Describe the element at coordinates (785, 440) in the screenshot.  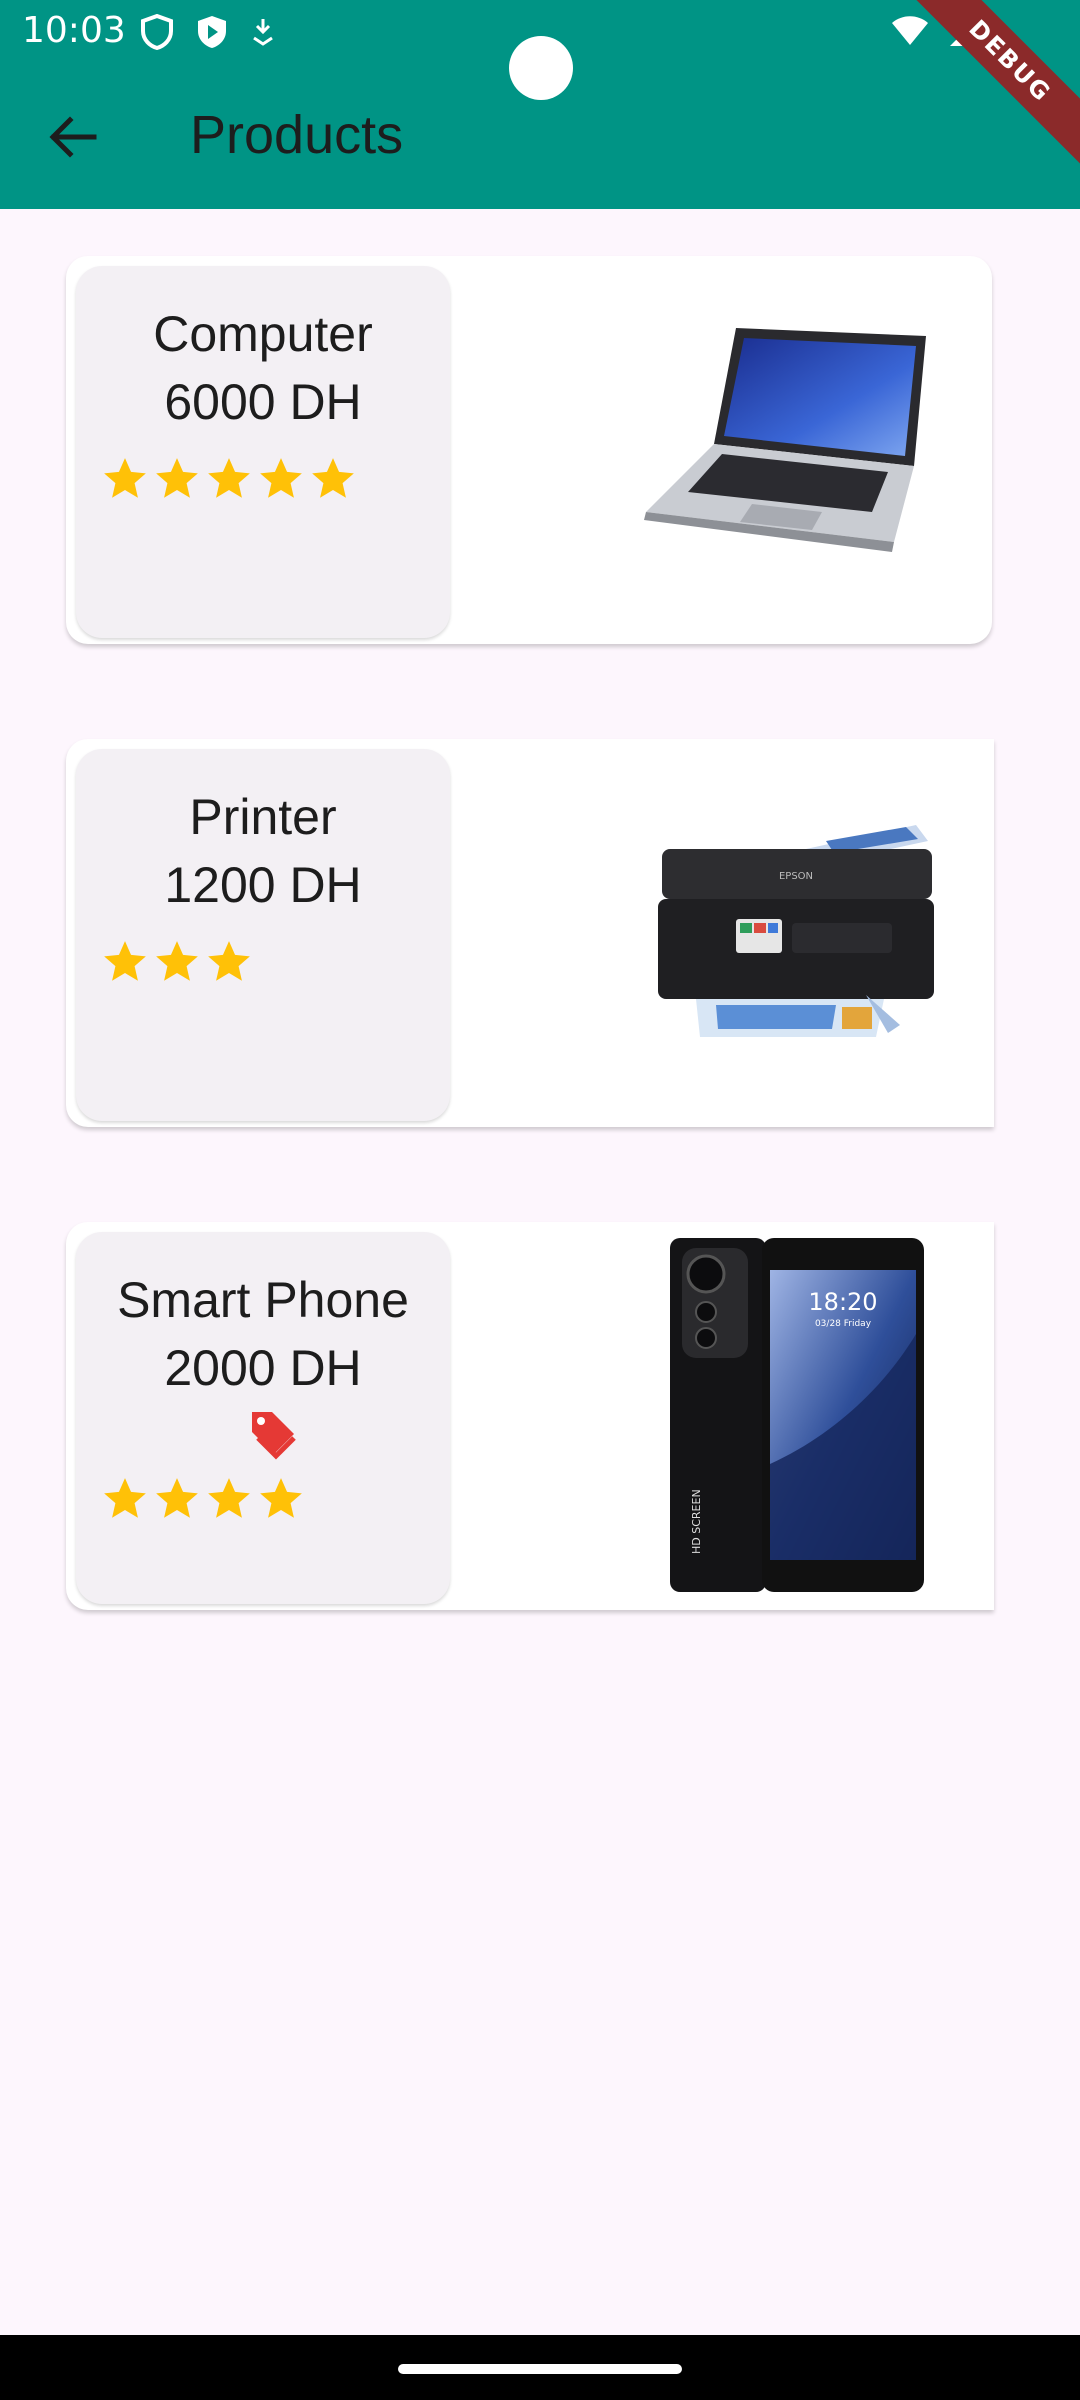
I see `laptop-image` at that location.